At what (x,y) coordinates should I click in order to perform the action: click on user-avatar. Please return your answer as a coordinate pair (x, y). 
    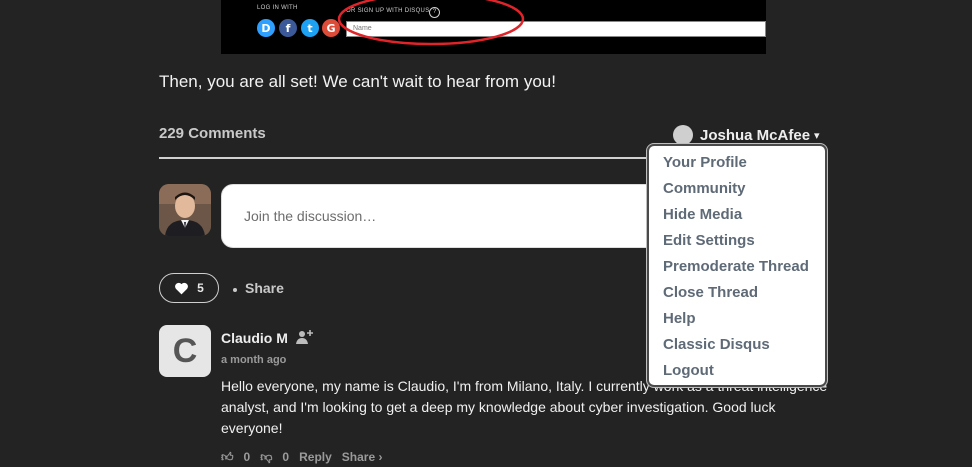
    Looking at the image, I should click on (683, 135).